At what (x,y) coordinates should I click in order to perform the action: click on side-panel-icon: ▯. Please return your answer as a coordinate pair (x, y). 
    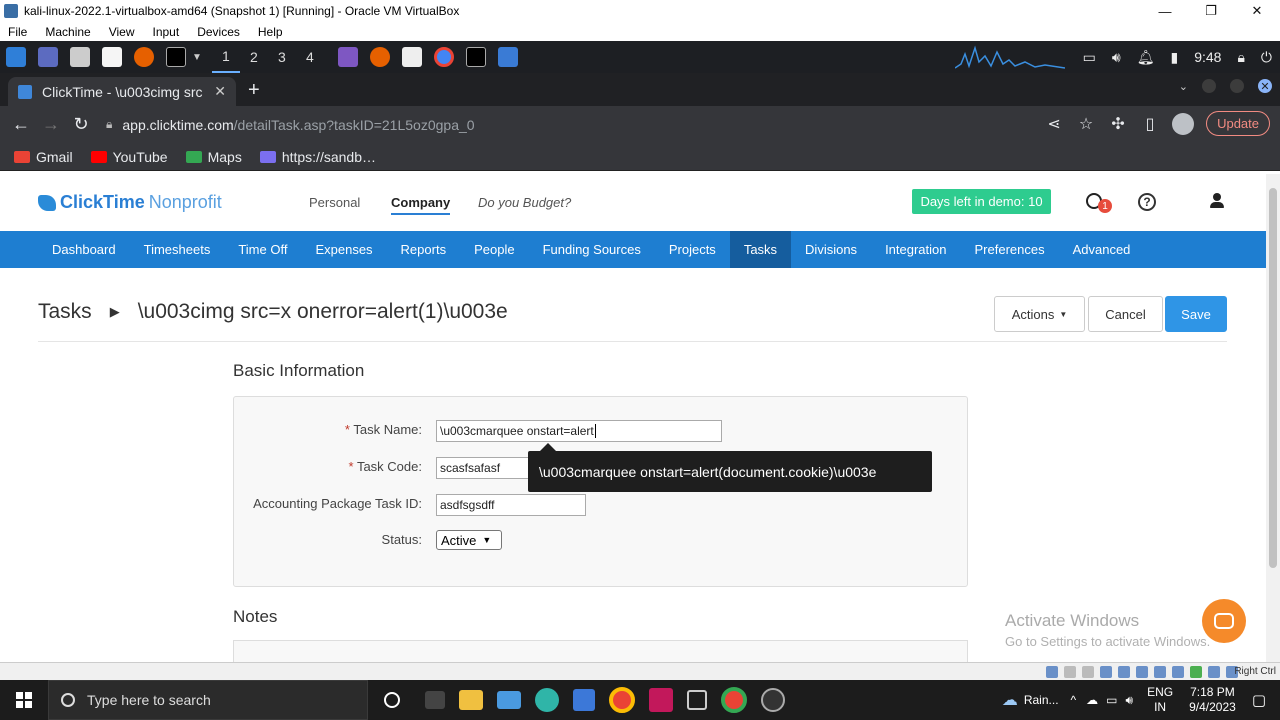
    Looking at the image, I should click on (1150, 124).